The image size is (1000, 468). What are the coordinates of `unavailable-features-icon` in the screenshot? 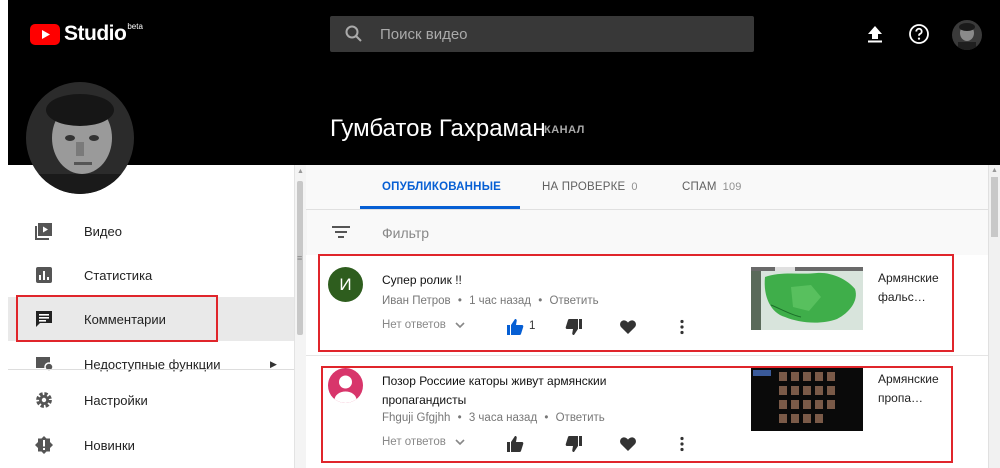 It's located at (45, 364).